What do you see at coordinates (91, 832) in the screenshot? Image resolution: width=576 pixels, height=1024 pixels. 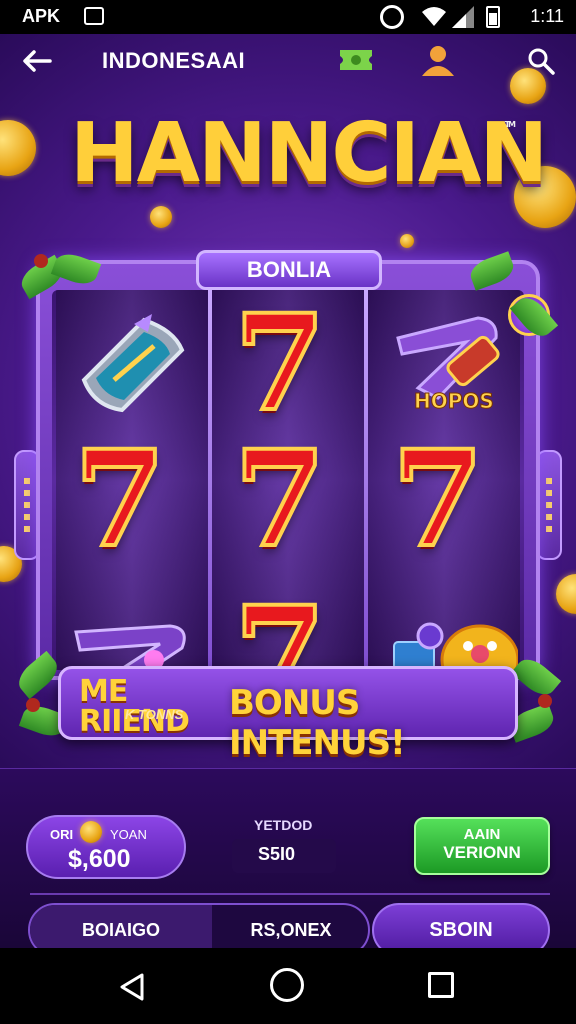 I see `coin-icon` at bounding box center [91, 832].